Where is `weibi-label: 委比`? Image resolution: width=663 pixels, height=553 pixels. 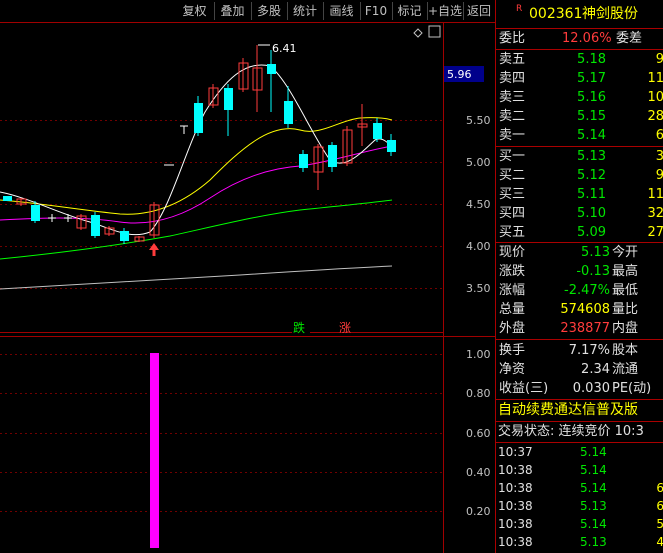
weibi-label: 委比 is located at coordinates (512, 38).